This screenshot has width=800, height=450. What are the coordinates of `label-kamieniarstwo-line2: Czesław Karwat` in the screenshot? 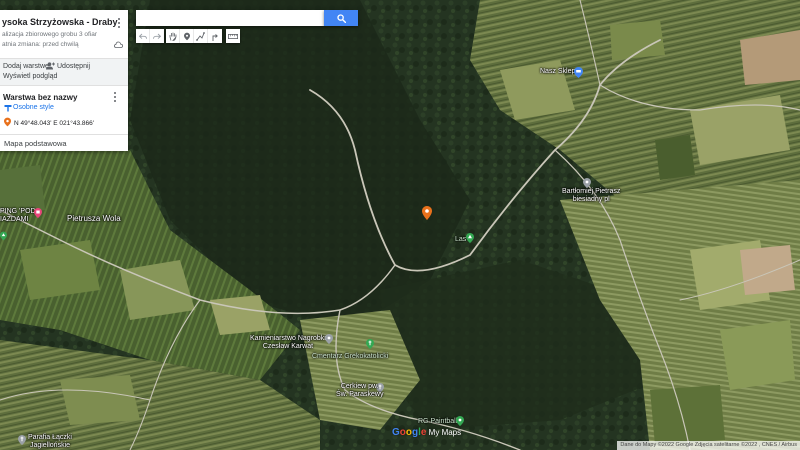 It's located at (288, 346).